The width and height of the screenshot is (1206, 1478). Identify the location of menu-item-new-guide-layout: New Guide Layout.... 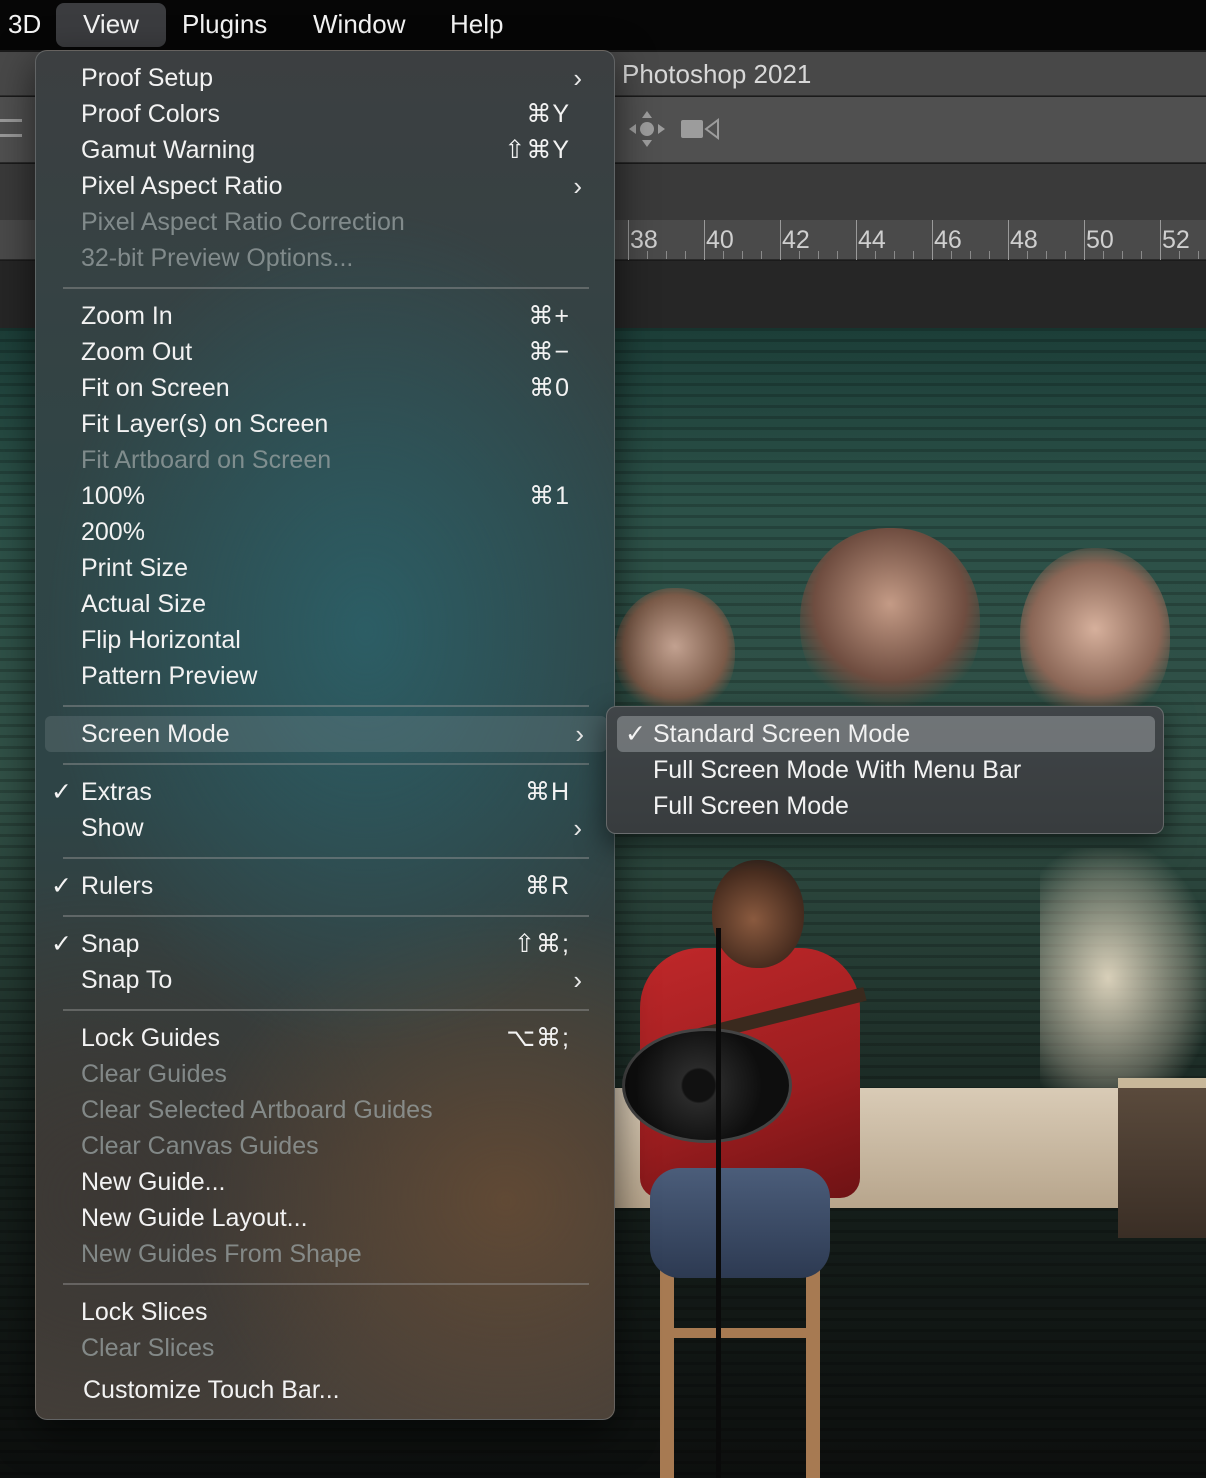
(325, 1218).